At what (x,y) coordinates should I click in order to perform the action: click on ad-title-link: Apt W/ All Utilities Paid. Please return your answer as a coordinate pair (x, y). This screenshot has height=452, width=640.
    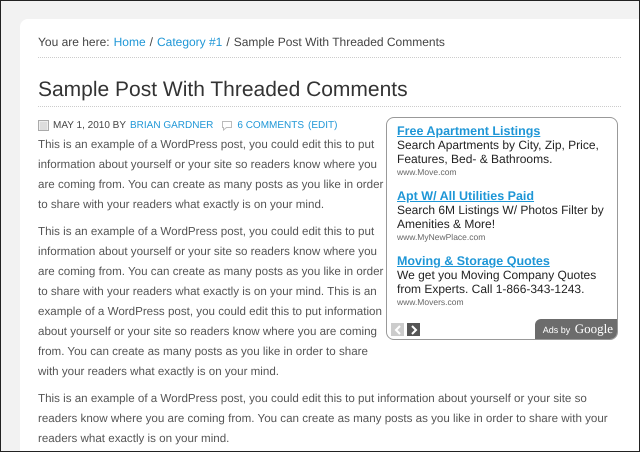
    Looking at the image, I should click on (502, 196).